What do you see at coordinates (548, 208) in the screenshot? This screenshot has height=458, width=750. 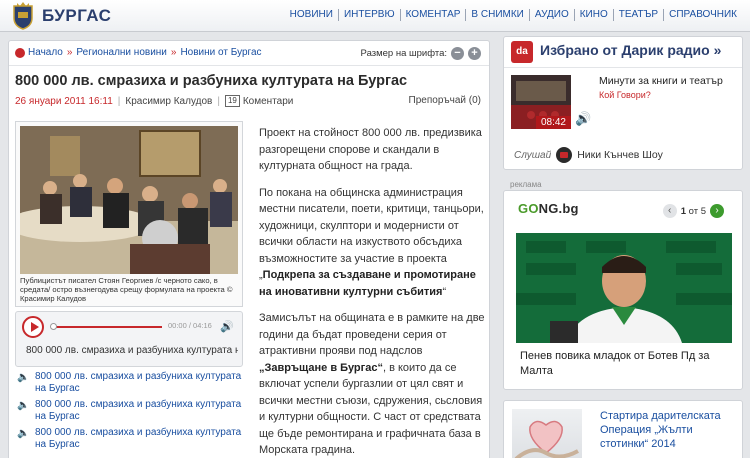 I see `gong-logo: GONG.bg` at bounding box center [548, 208].